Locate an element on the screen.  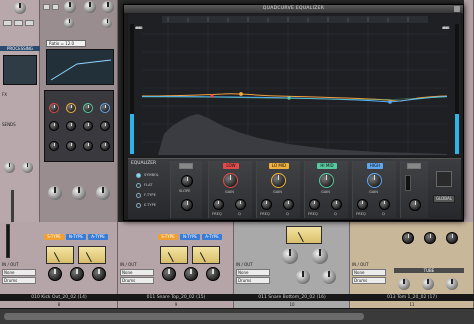
lomid-band-label: LO MID is located at coordinates (279, 166).